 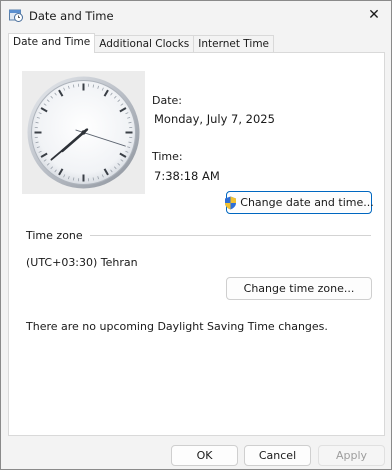 I want to click on time-zone-value: (UTC+03:30) Tehran, so click(x=82, y=262).